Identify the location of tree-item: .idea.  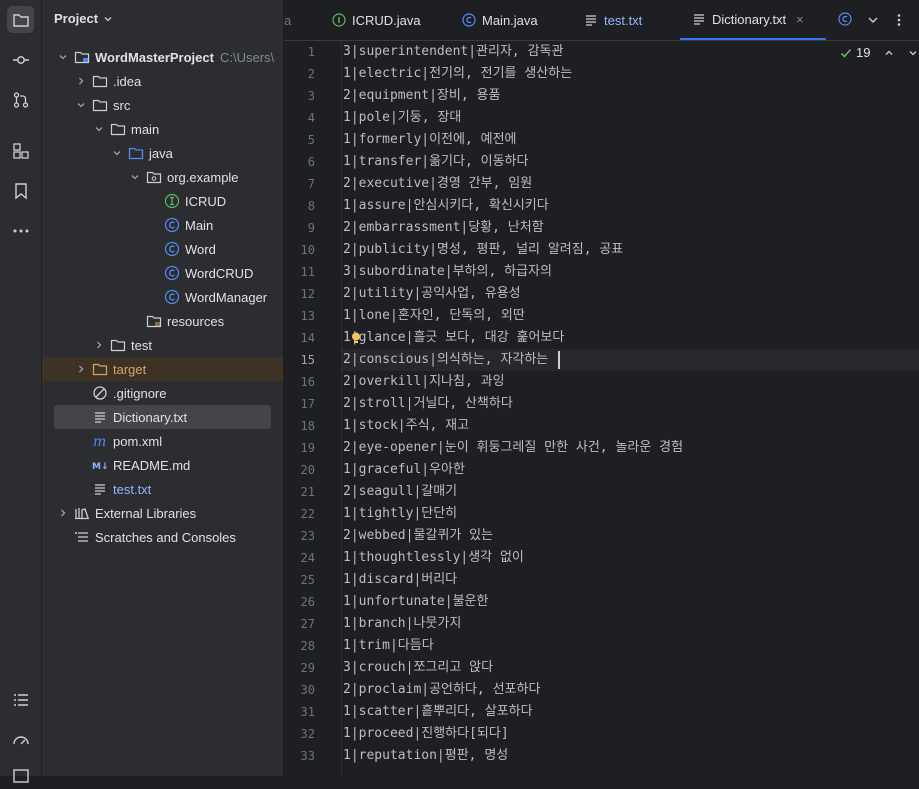
(162, 81).